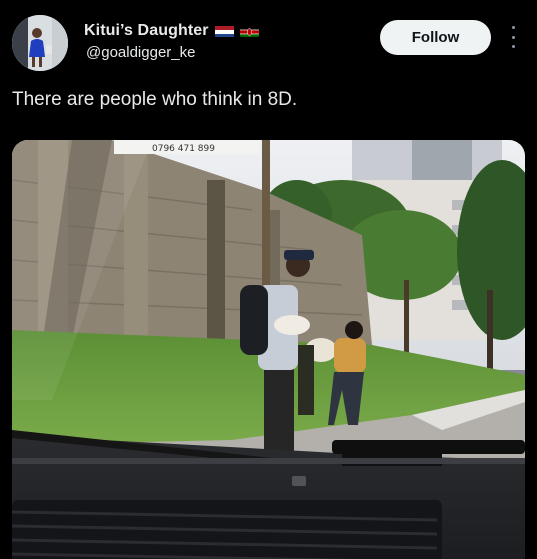 This screenshot has width=537, height=559. I want to click on more-vertical-icon, so click(513, 37).